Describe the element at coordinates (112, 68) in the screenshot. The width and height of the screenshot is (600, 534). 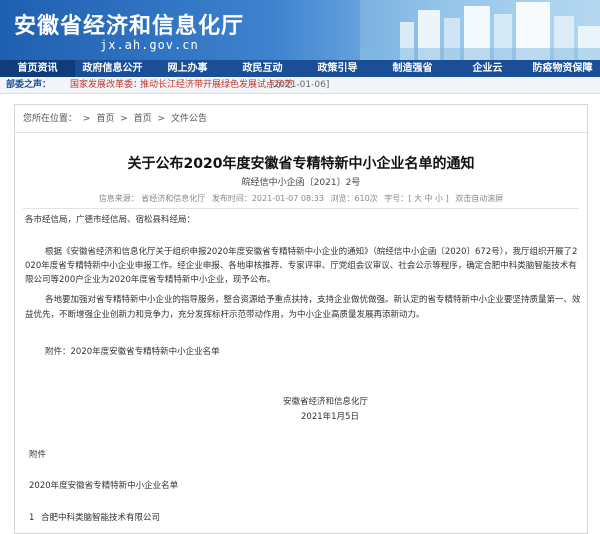
I see `nav-item-gov-info: 政府信息公开` at that location.